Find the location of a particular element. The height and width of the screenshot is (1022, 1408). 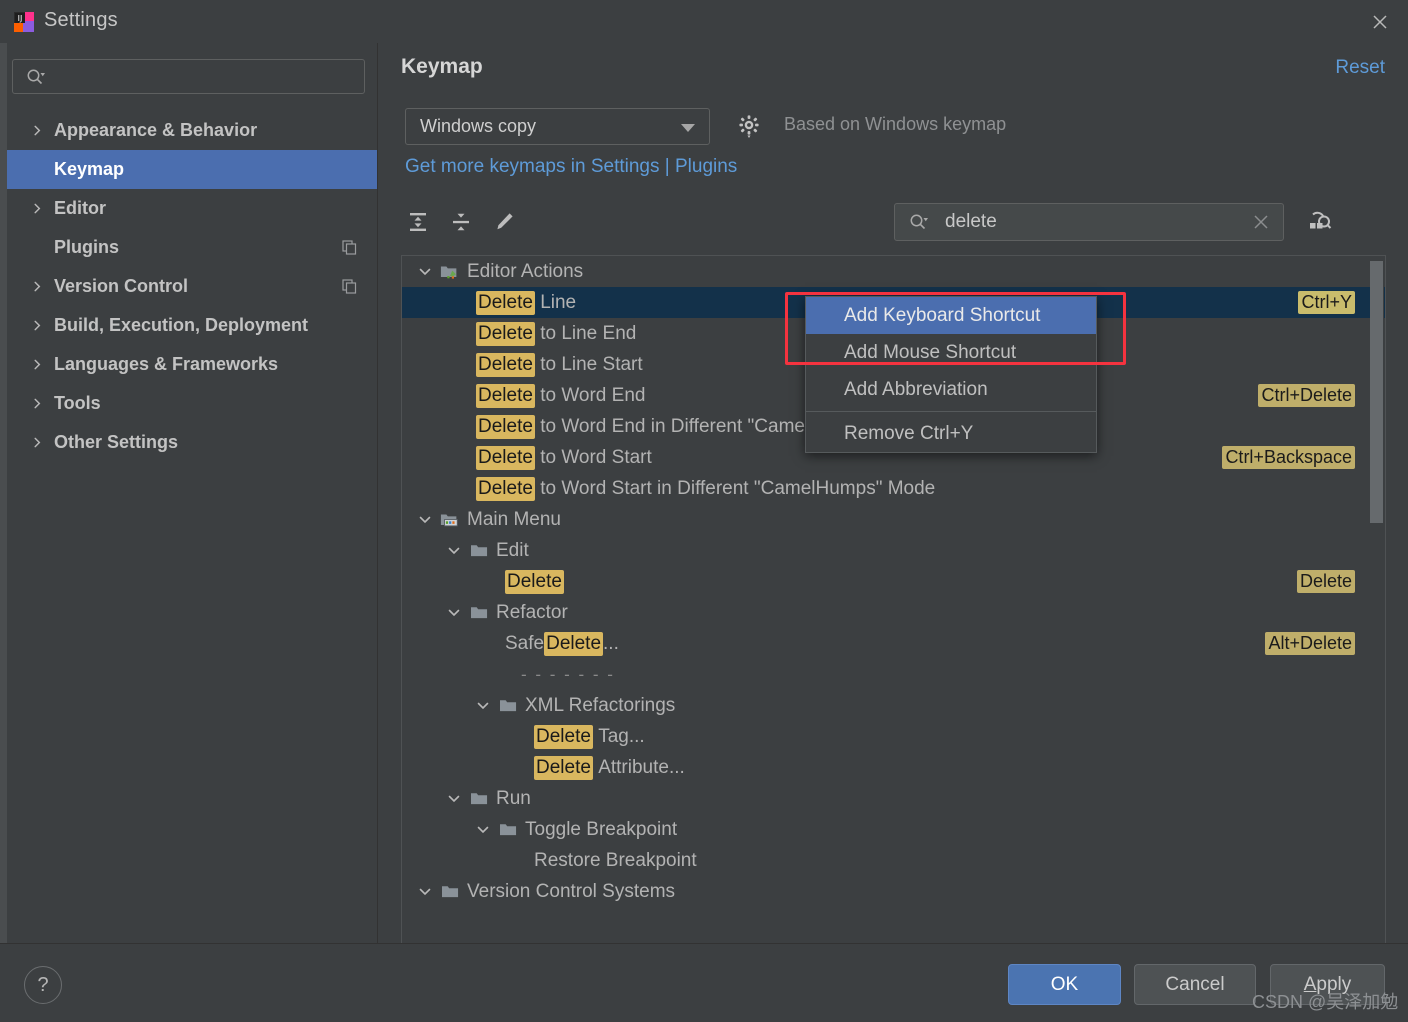

shortcut-badge: Ctrl+Y is located at coordinates (1326, 302).